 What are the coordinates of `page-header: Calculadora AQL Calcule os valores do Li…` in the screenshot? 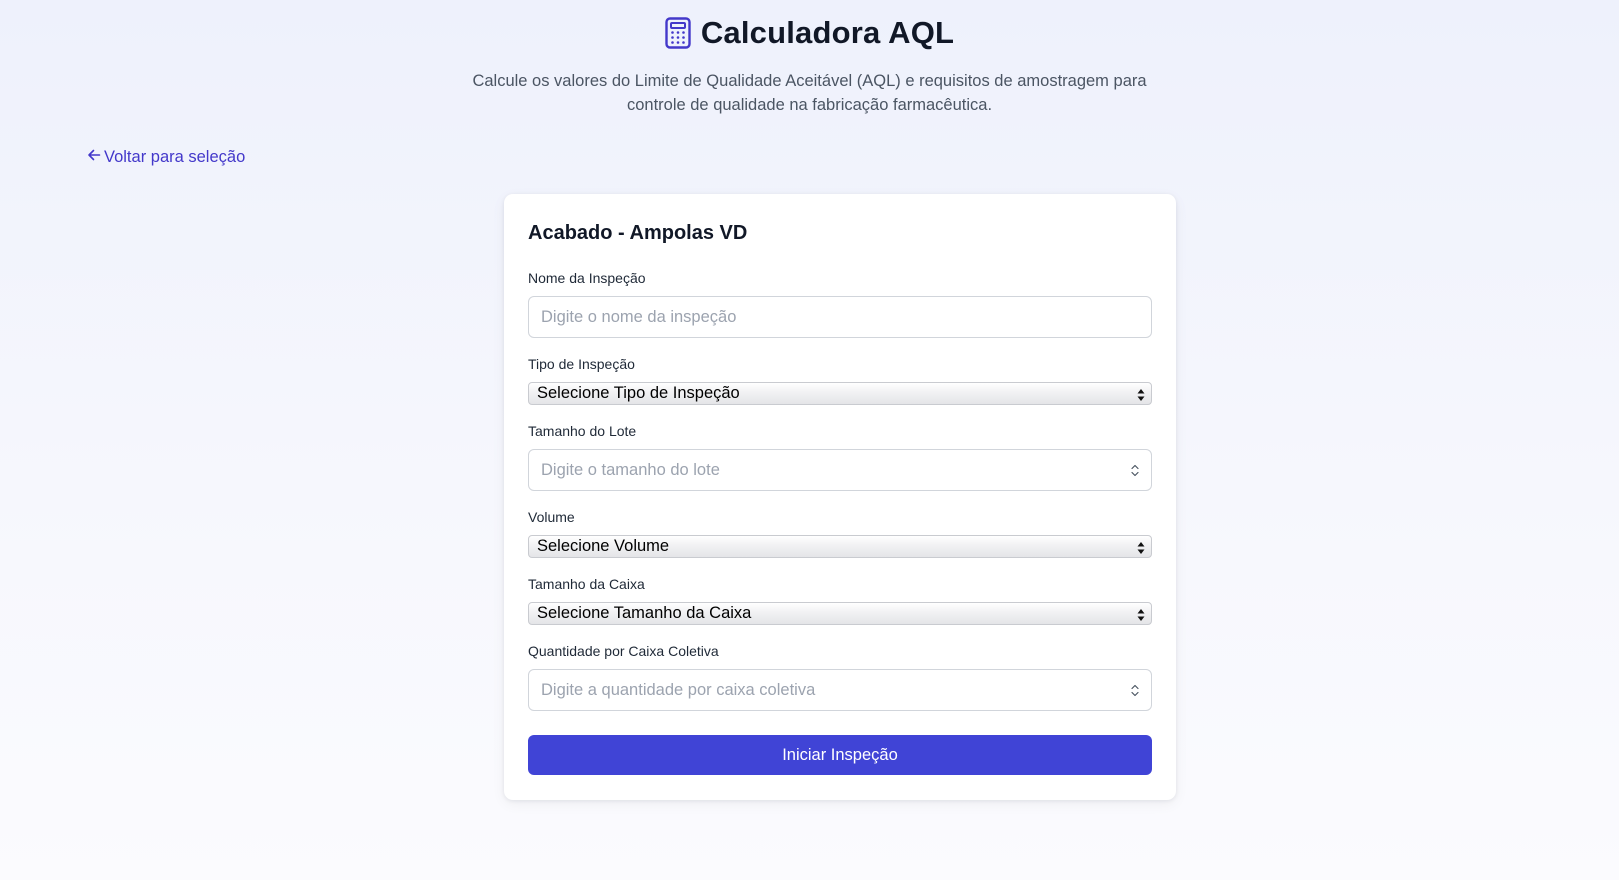 It's located at (809, 65).